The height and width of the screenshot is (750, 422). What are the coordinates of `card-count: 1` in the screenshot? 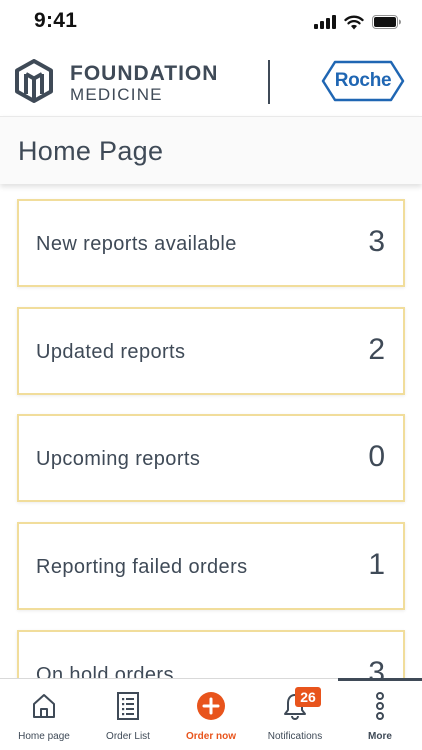 It's located at (376, 564).